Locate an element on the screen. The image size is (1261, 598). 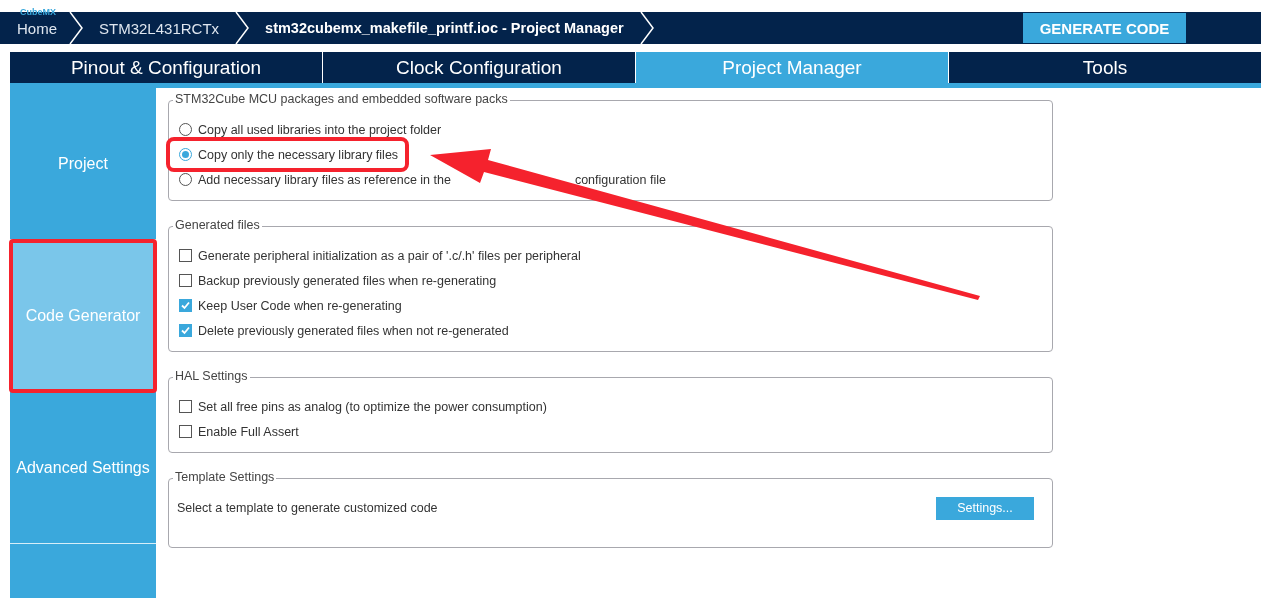
radio-option: Copy all used libraries into the project folder is located at coordinates (310, 129).